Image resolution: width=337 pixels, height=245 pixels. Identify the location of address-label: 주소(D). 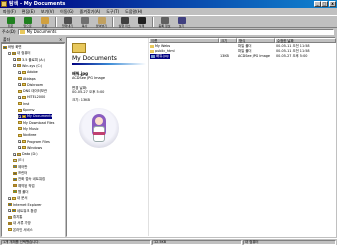
(9, 31).